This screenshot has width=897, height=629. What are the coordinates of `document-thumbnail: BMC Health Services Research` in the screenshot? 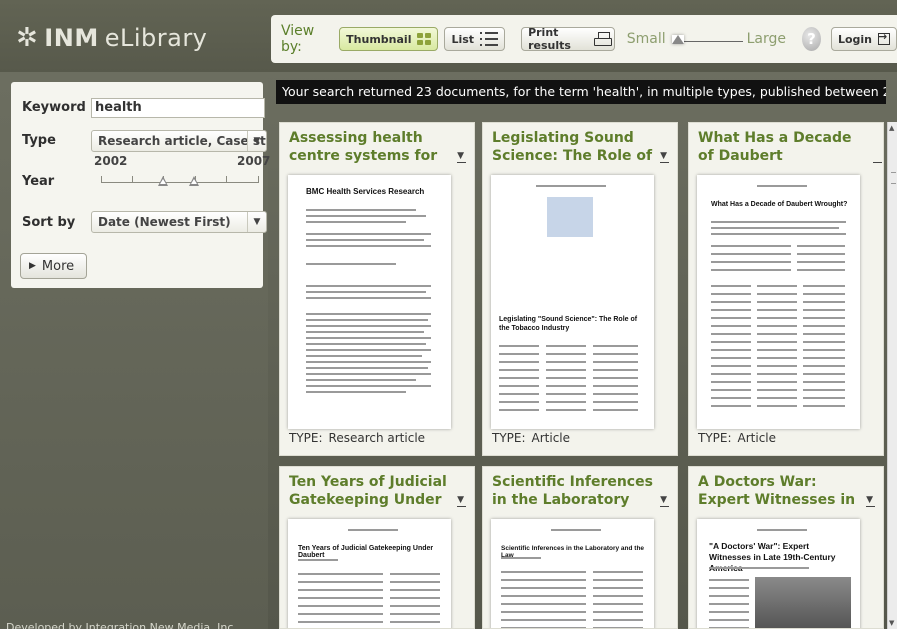 It's located at (369, 302).